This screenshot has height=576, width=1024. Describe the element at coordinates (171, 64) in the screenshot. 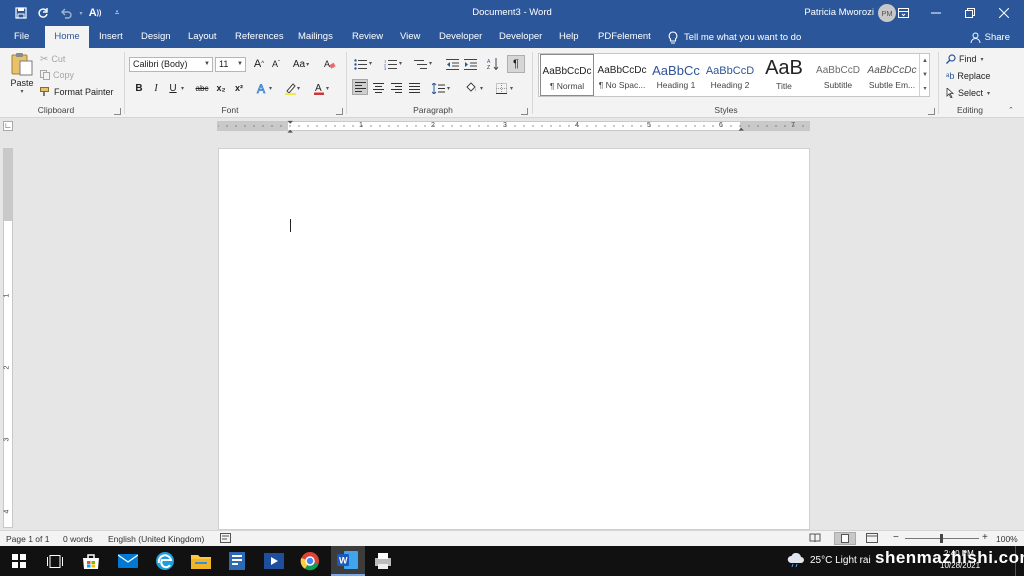

I see `font-name-select: Calibri (Body) ▼` at that location.